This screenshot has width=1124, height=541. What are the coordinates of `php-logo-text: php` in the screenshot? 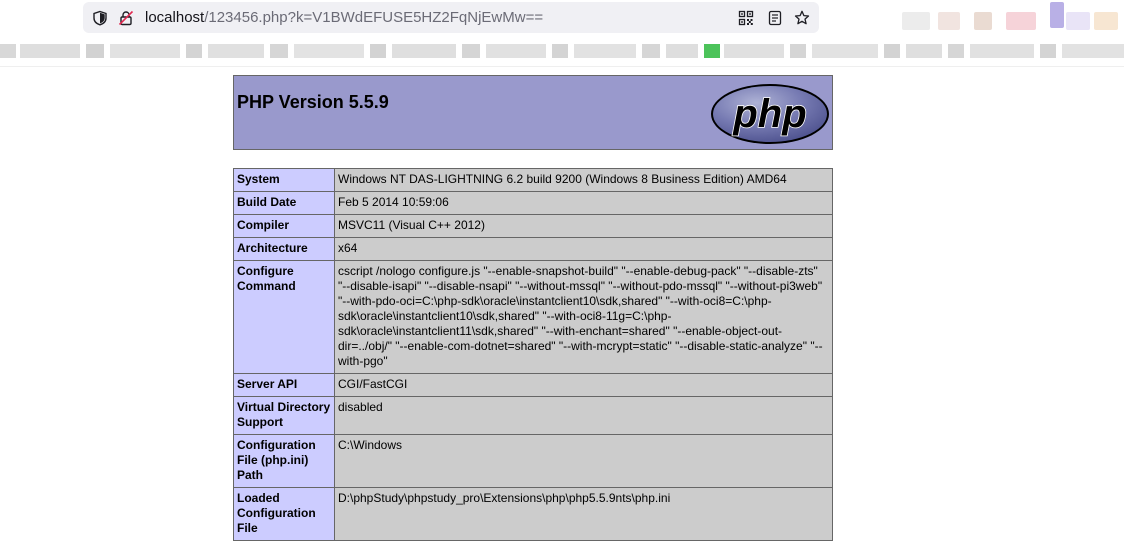 It's located at (769, 114).